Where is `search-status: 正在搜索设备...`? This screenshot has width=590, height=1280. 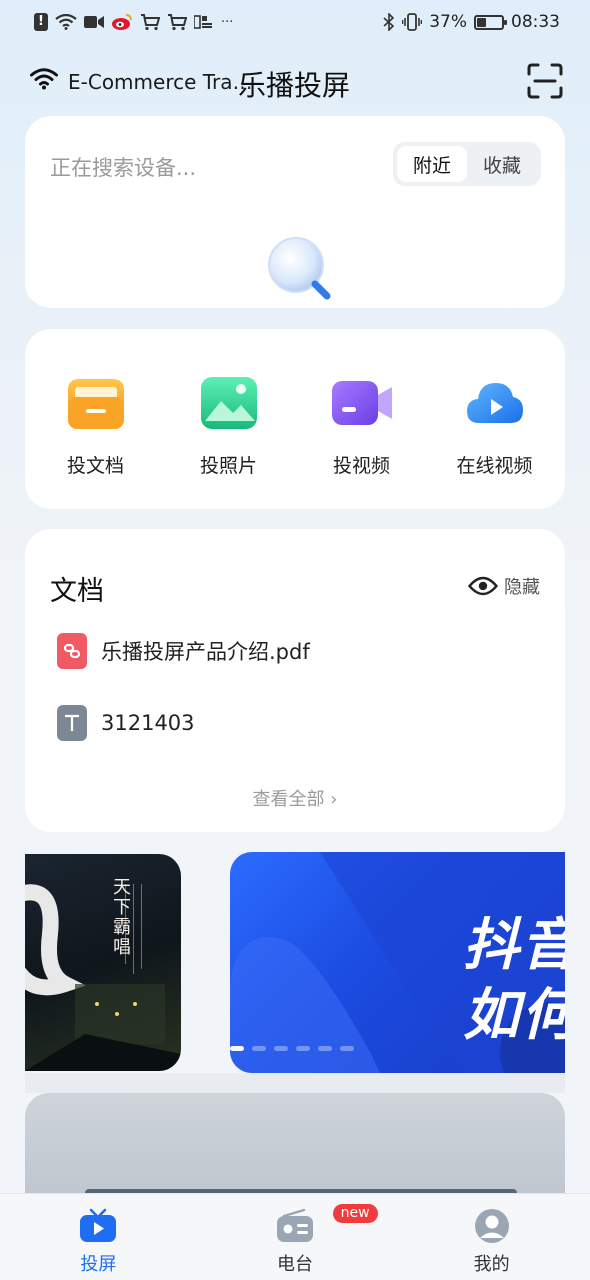 search-status: 正在搜索设备... is located at coordinates (123, 168).